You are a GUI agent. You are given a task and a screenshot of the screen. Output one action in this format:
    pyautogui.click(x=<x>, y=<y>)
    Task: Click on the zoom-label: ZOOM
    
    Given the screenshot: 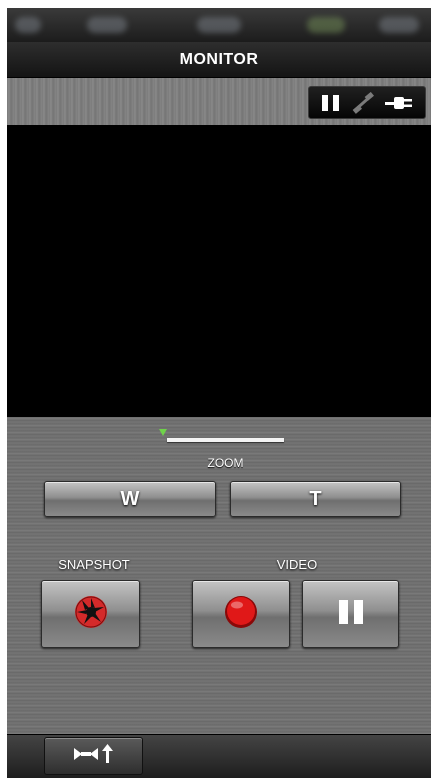 What is the action you would take?
    pyautogui.click(x=225, y=463)
    